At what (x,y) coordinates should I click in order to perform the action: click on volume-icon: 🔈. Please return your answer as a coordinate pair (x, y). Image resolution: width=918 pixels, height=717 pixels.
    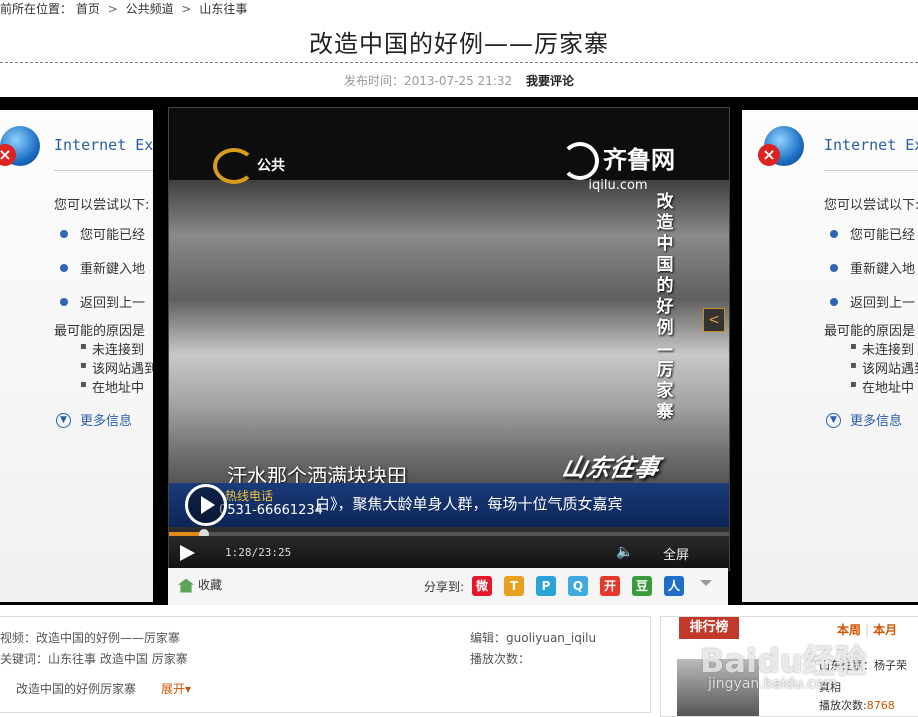
    Looking at the image, I should click on (624, 552).